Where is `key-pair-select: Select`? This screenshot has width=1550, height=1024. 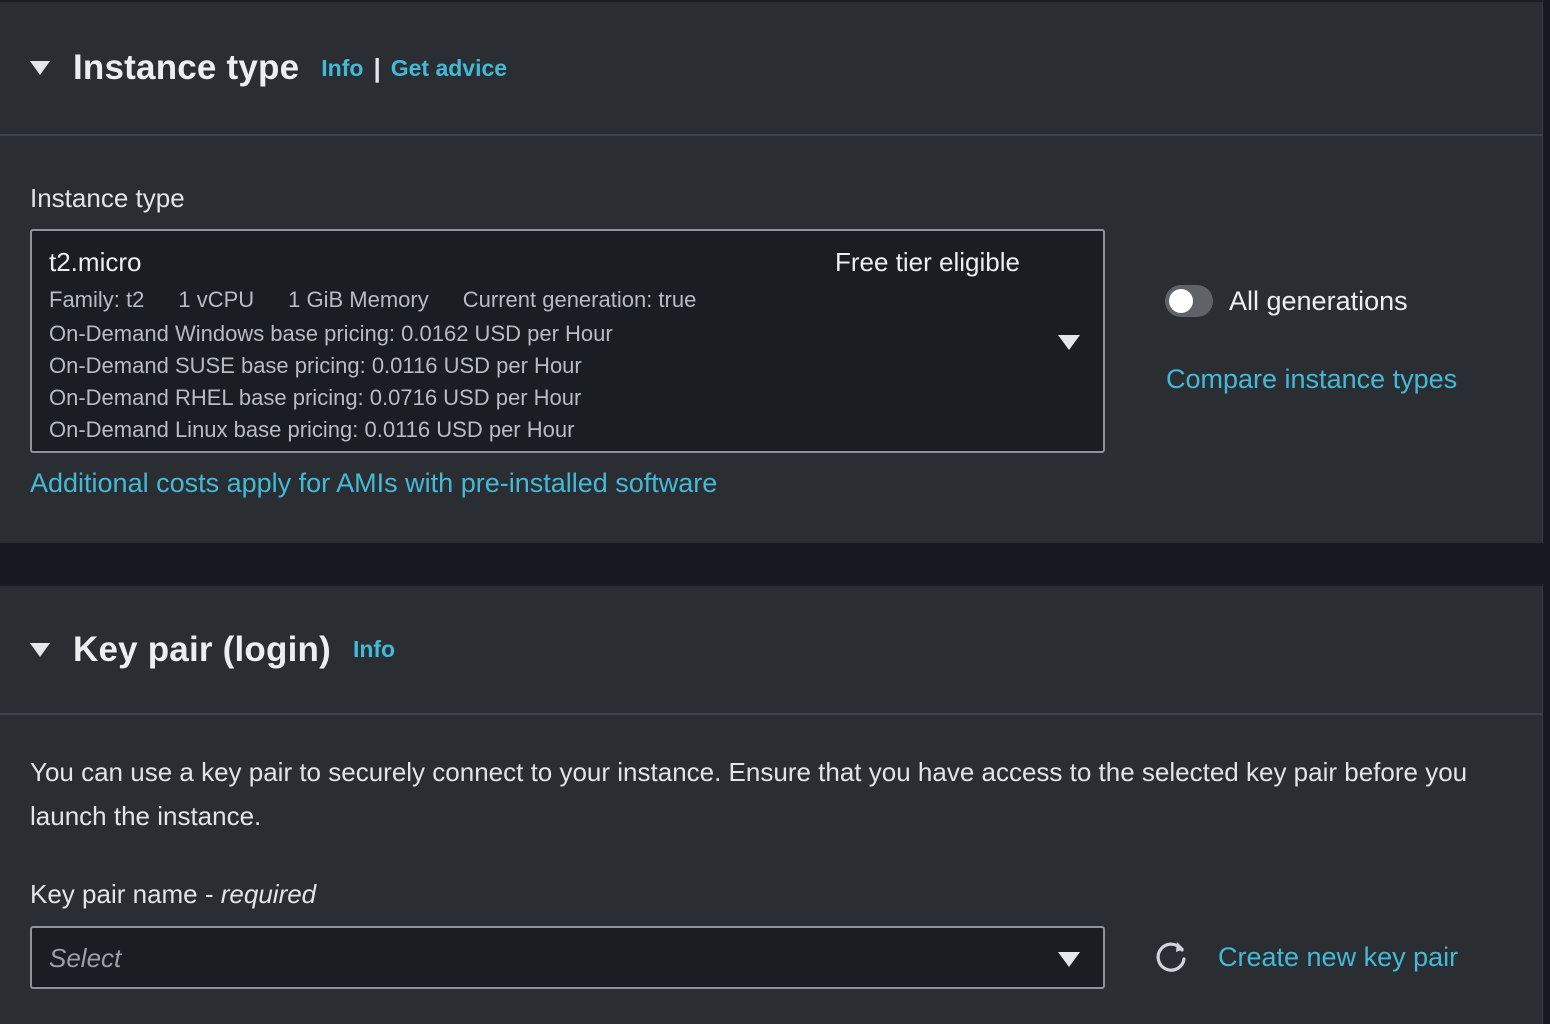 key-pair-select: Select is located at coordinates (567, 957).